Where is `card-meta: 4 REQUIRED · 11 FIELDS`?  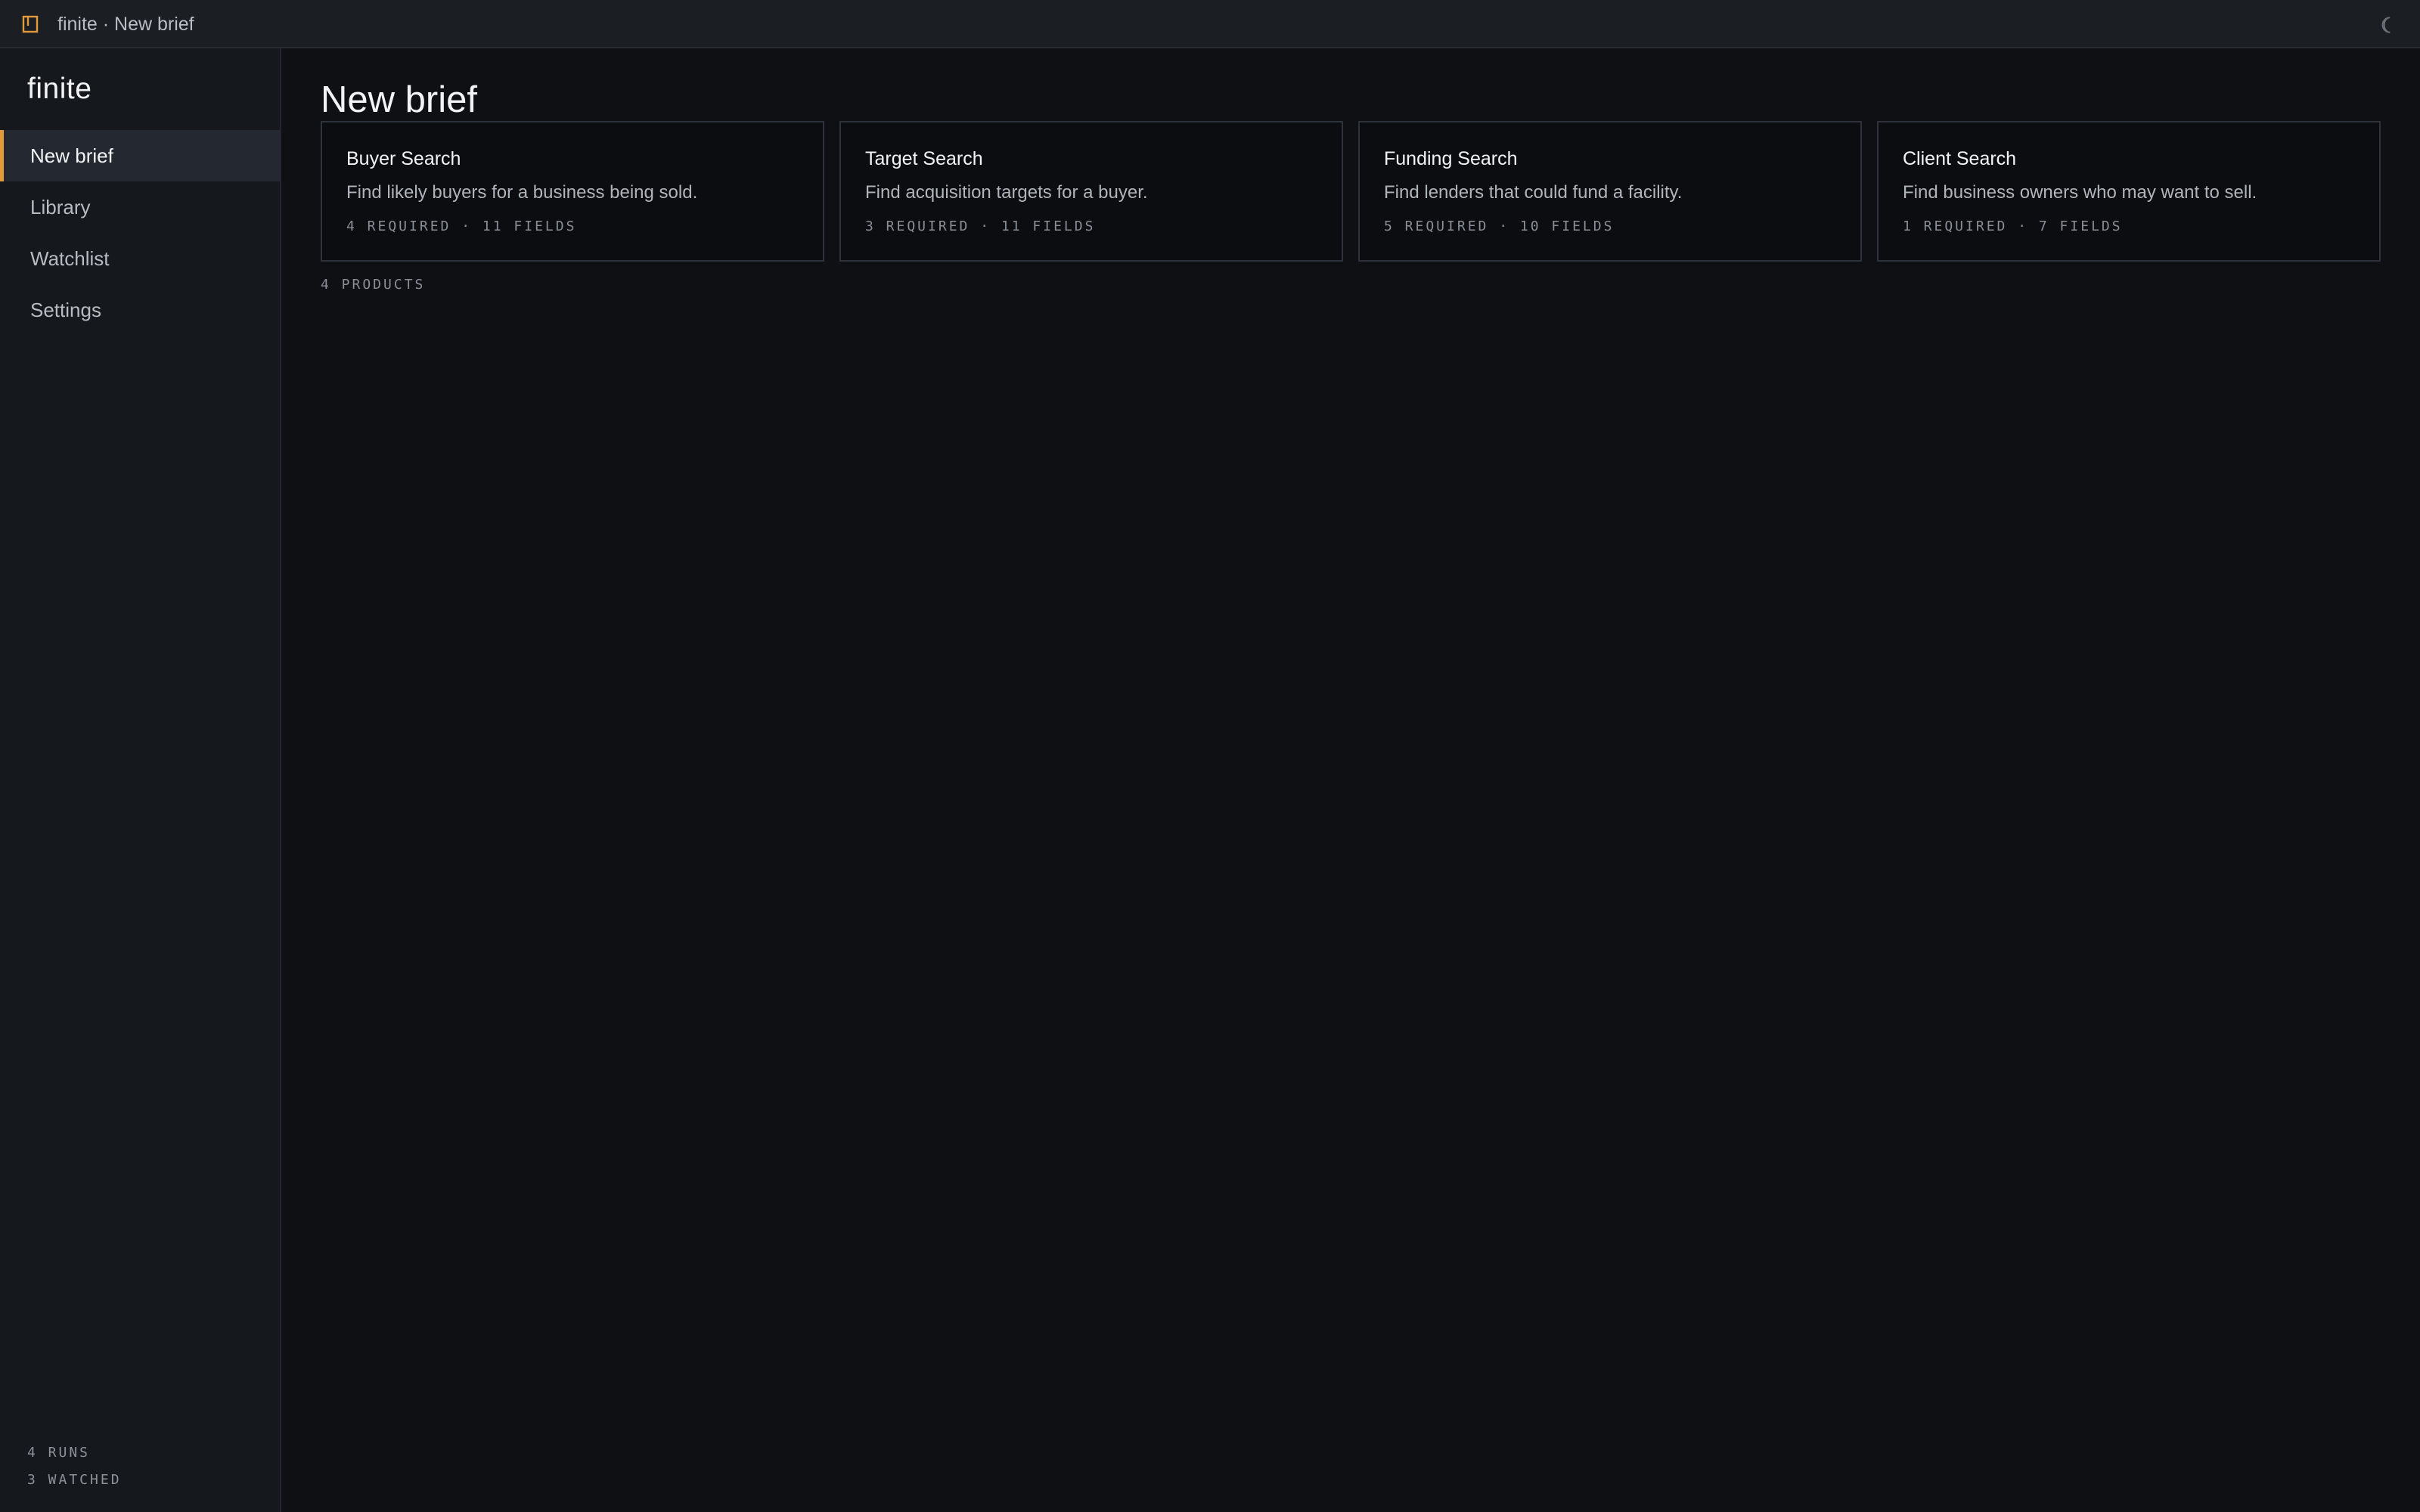 card-meta: 4 REQUIRED · 11 FIELDS is located at coordinates (461, 226).